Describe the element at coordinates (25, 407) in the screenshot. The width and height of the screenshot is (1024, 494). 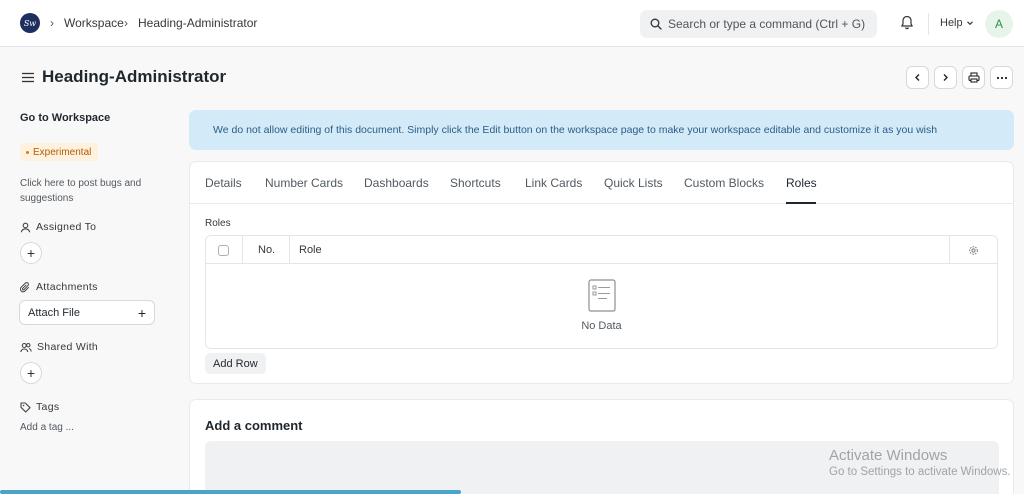
I see `tag-icon` at that location.